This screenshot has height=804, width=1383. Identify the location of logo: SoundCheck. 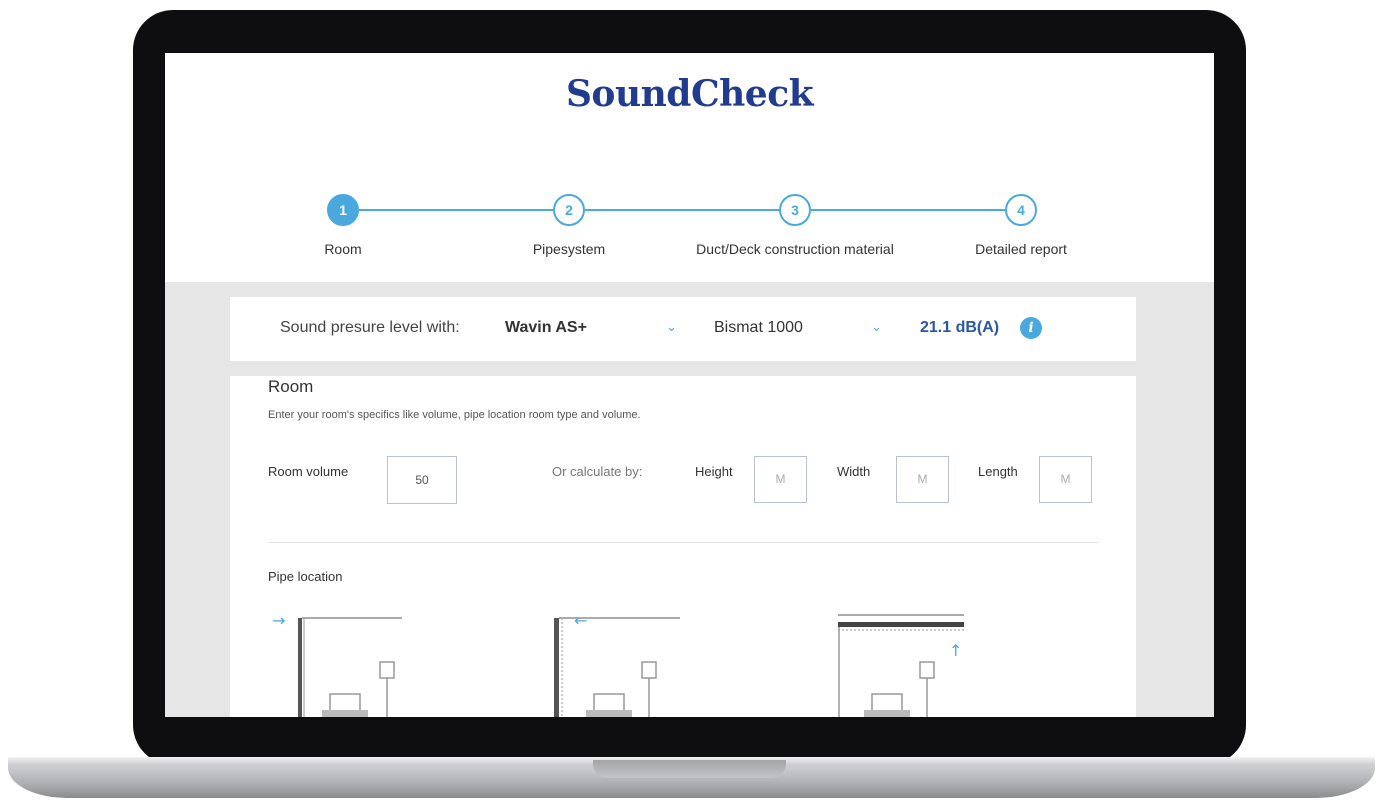
(689, 94).